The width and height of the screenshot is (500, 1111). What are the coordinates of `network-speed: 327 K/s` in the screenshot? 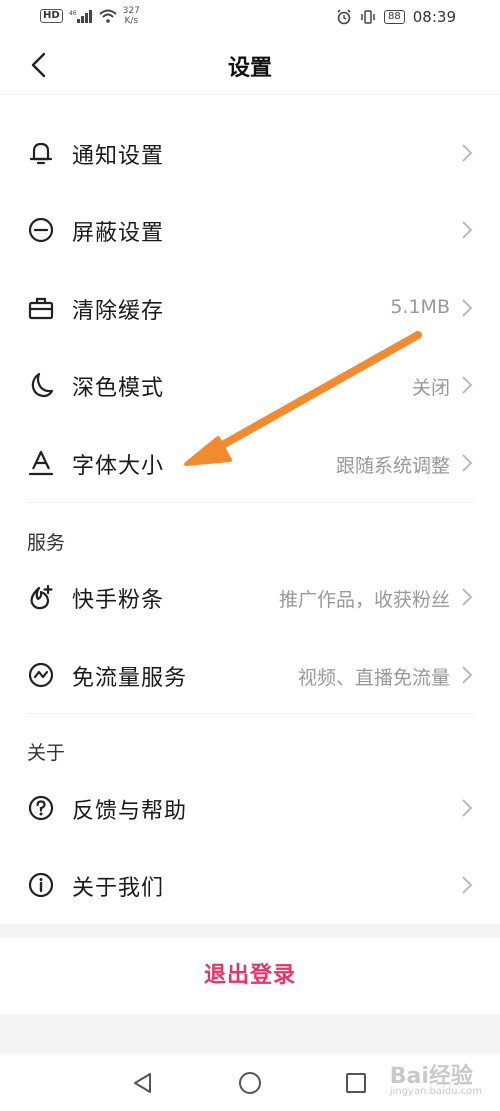 It's located at (131, 16).